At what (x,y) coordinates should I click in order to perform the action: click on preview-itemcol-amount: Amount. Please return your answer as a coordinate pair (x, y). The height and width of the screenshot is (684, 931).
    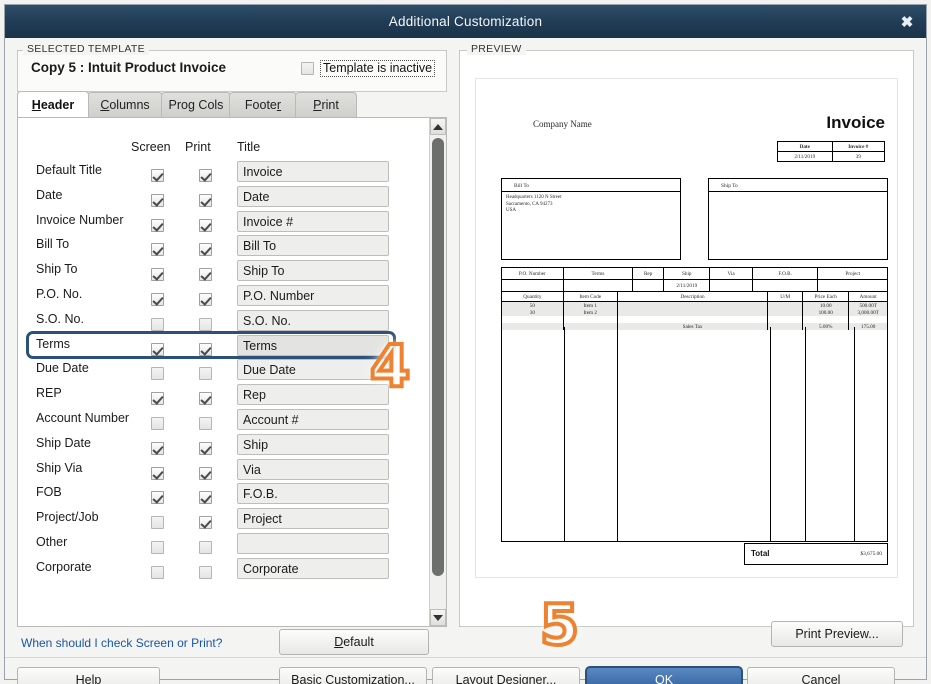
    Looking at the image, I should click on (868, 296).